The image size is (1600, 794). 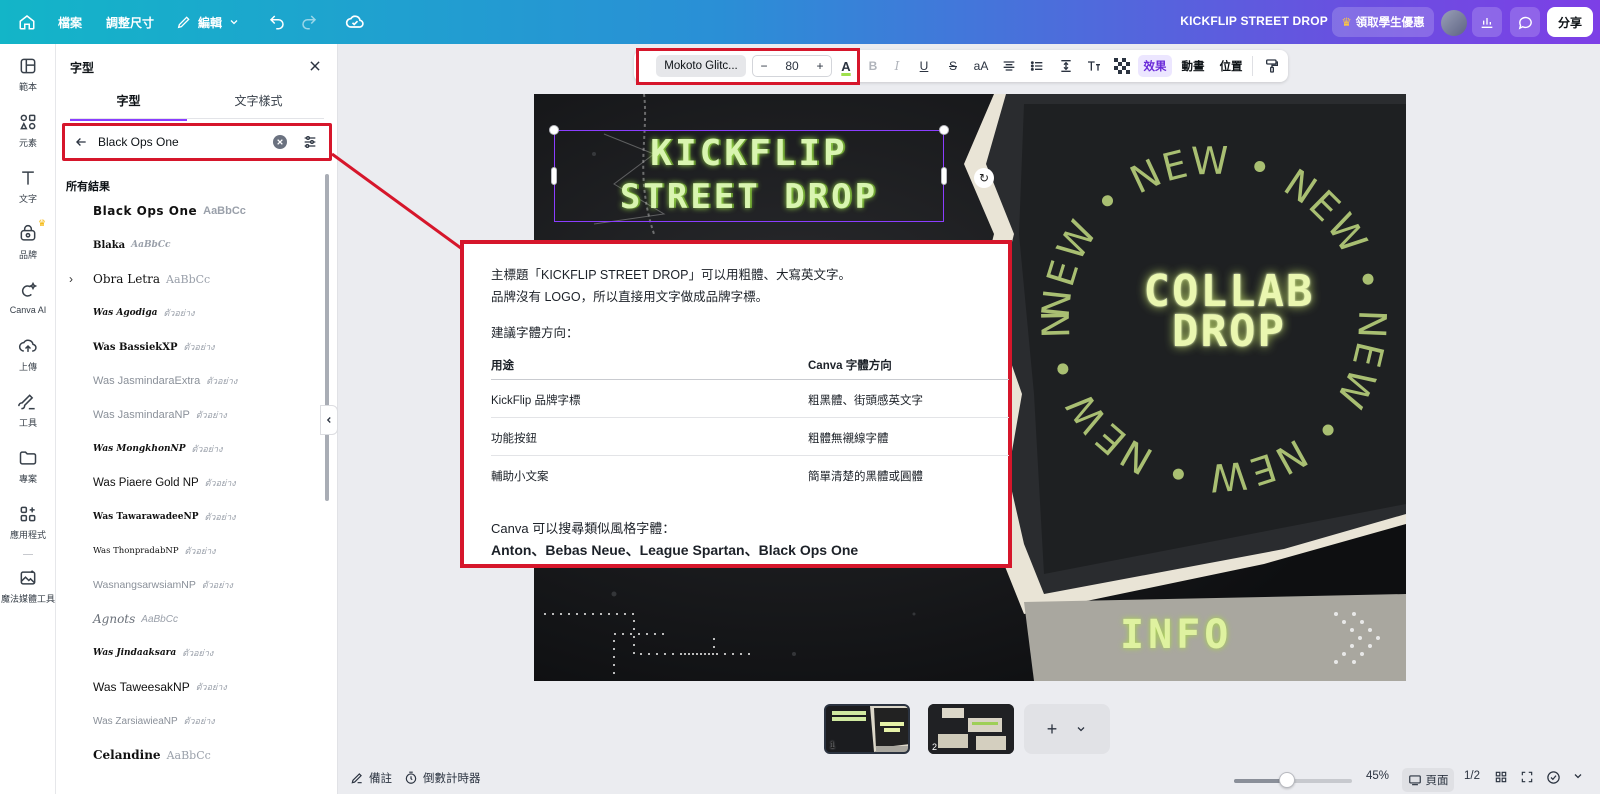 I want to click on table-cell: 粗黑體、街頭感英文字, so click(x=865, y=401).